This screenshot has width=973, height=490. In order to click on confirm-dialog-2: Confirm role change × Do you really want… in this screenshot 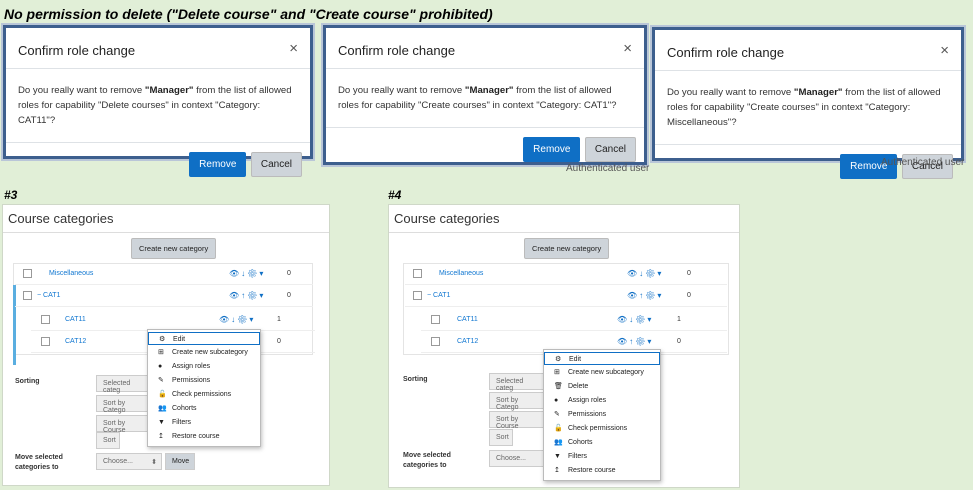, I will do `click(485, 95)`.